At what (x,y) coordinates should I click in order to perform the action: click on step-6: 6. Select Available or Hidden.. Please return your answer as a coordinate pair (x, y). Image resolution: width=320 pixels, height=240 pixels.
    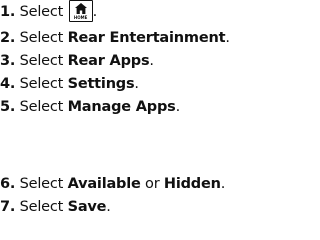
    Looking at the image, I should click on (112, 184).